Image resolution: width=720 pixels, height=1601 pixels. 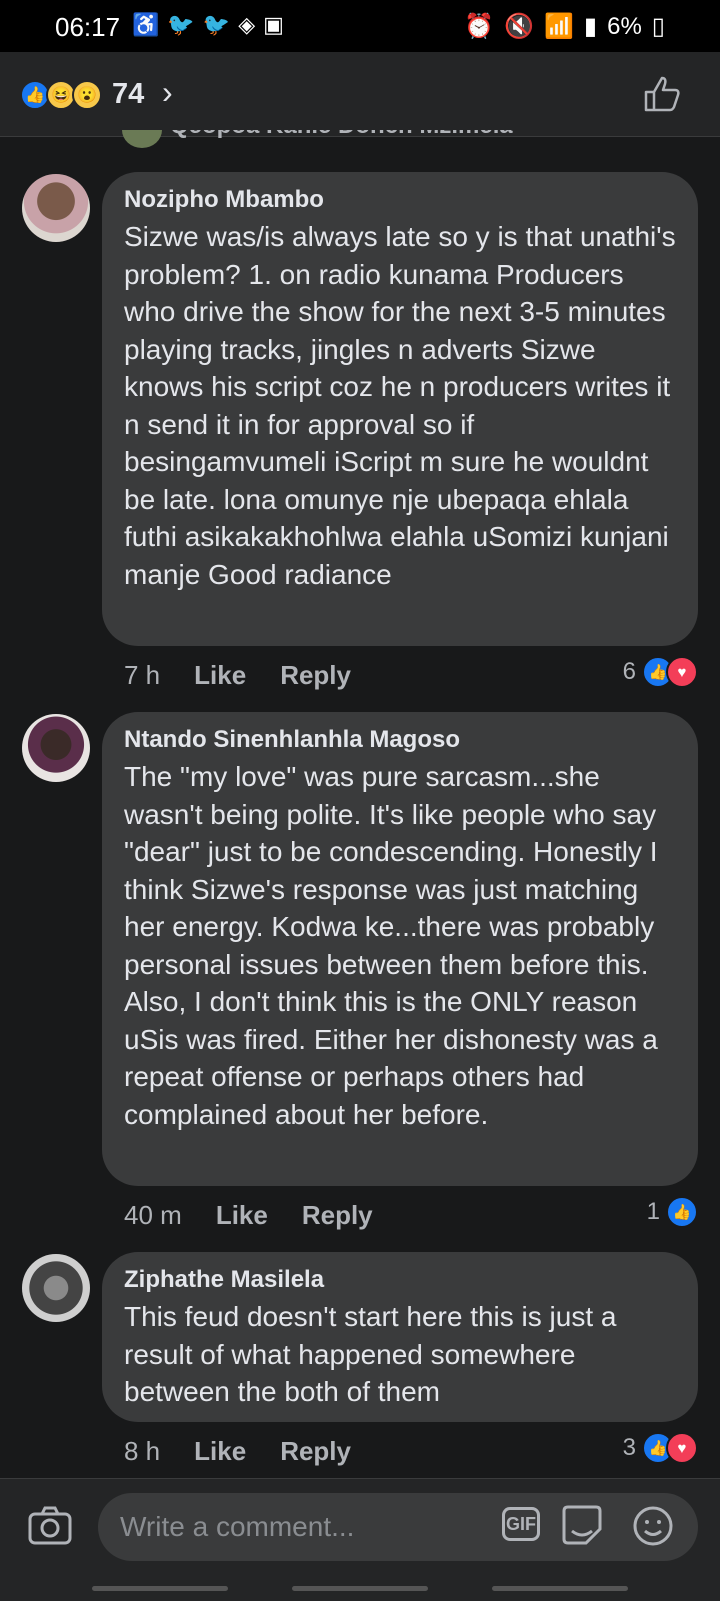 I want to click on nav-back, so click(x=560, y=1588).